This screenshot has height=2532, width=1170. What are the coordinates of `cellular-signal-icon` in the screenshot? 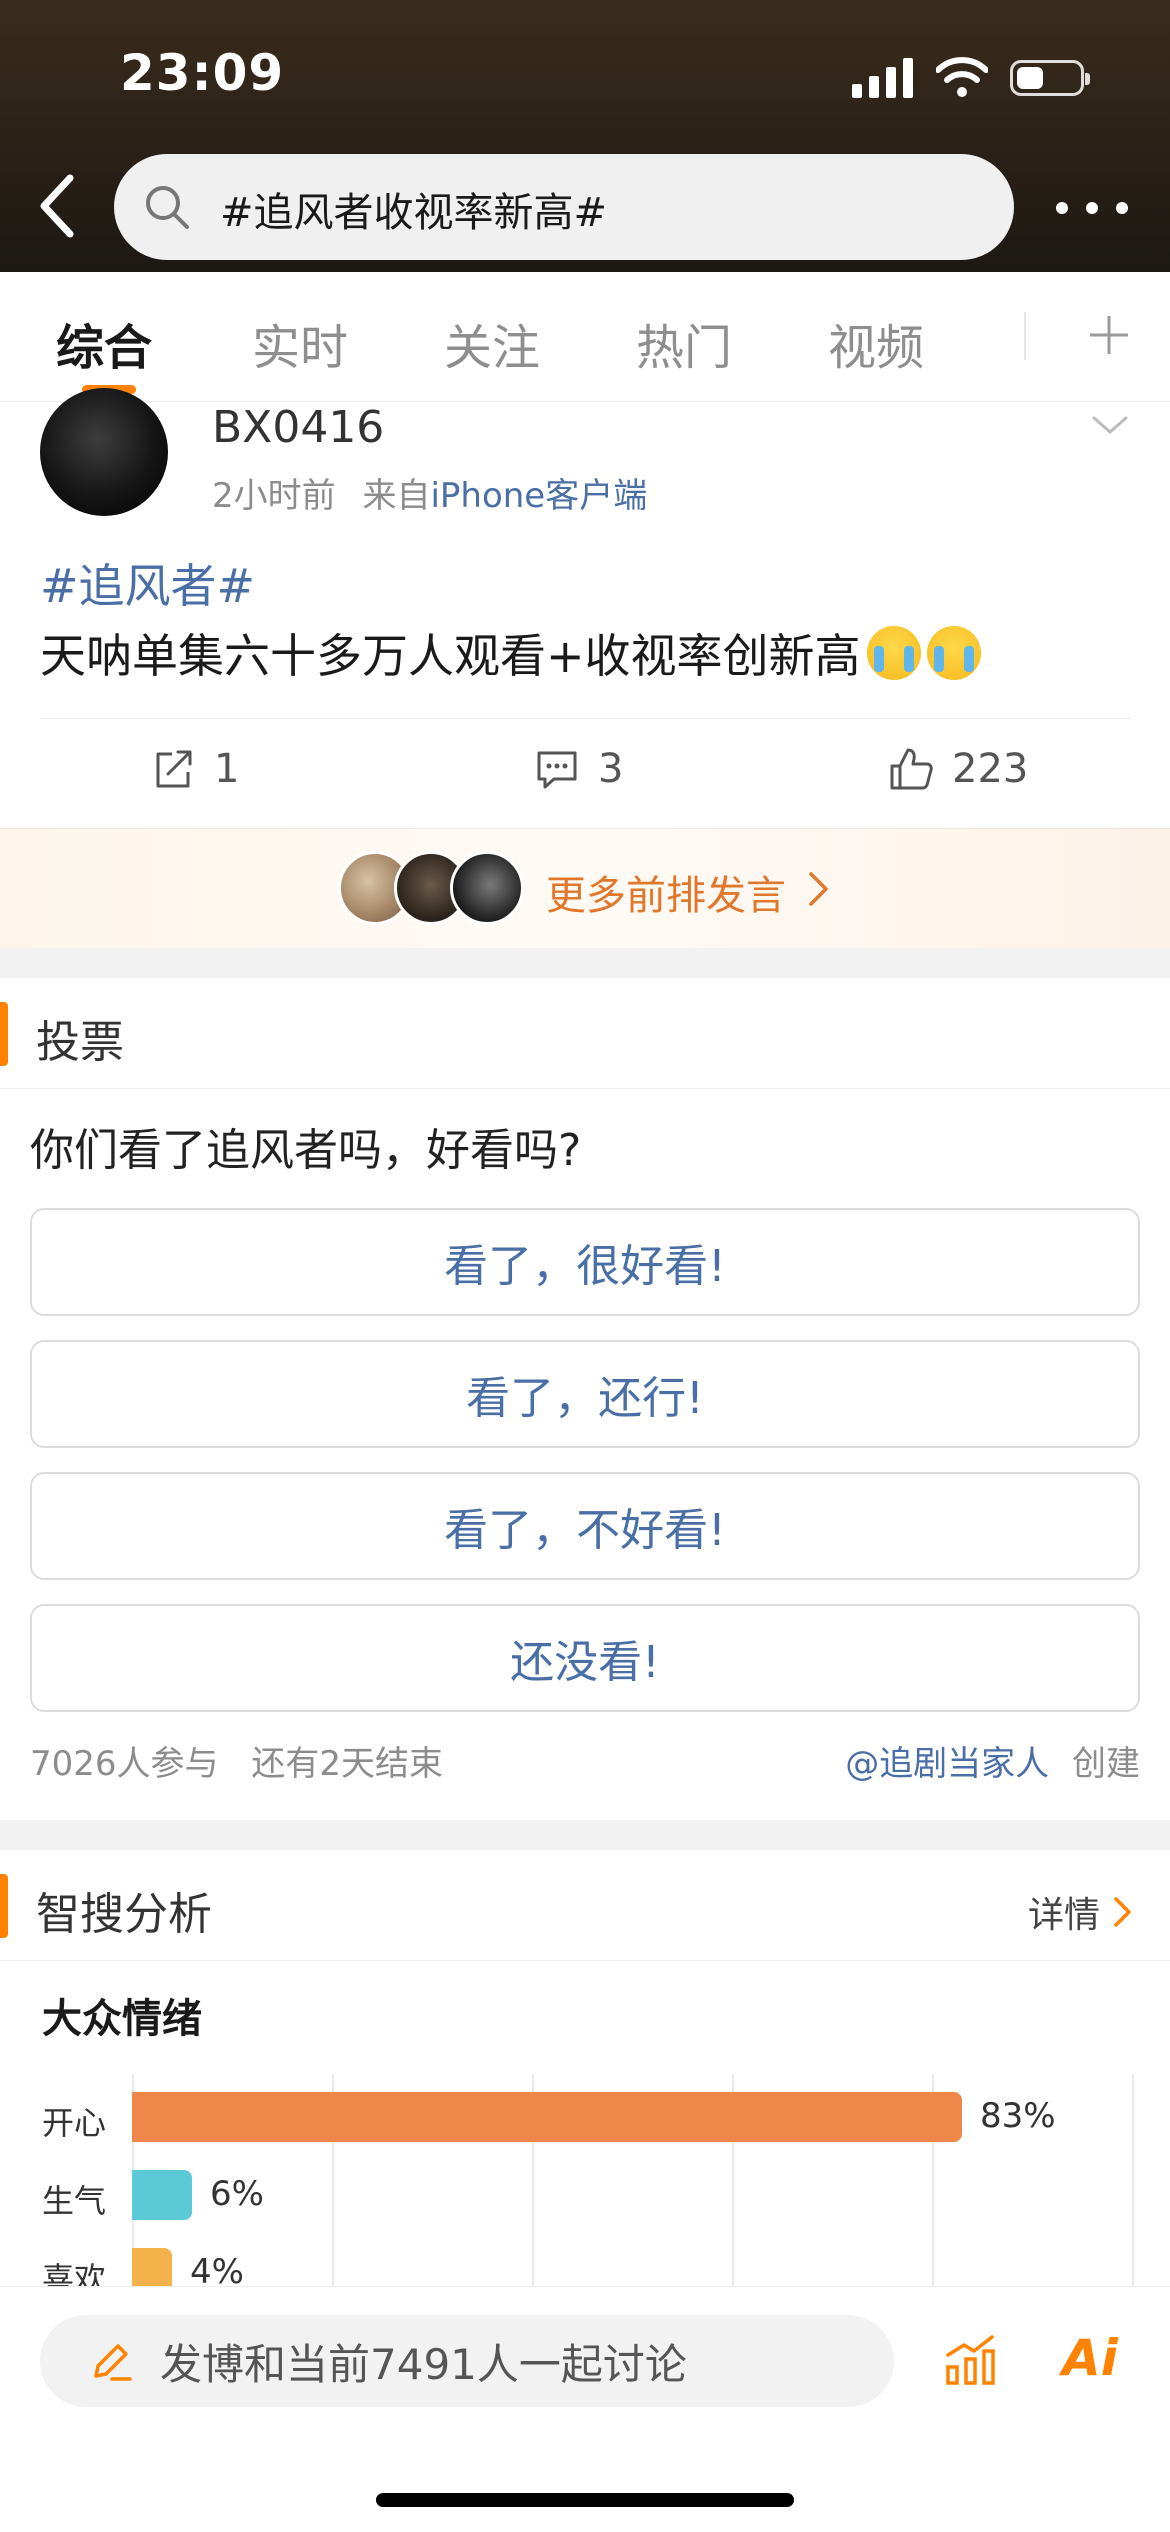 It's located at (882, 78).